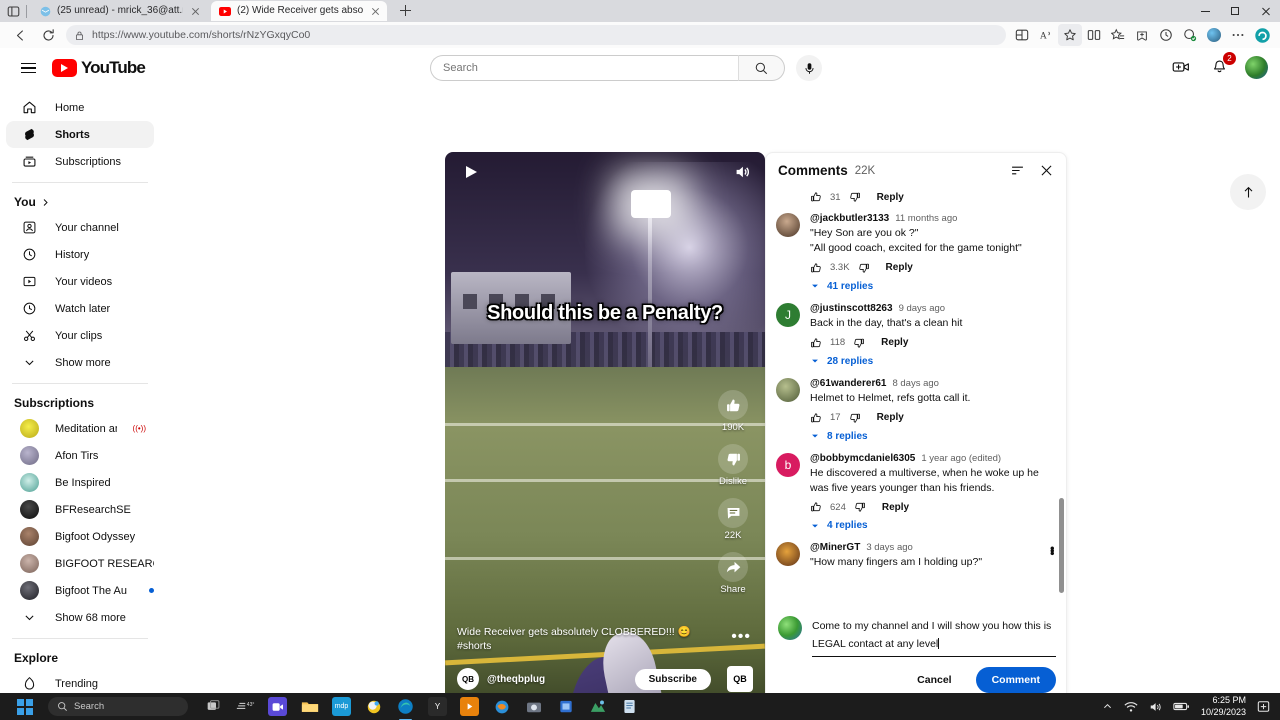  Describe the element at coordinates (406, 11) in the screenshot. I see `new-tab-button` at that location.